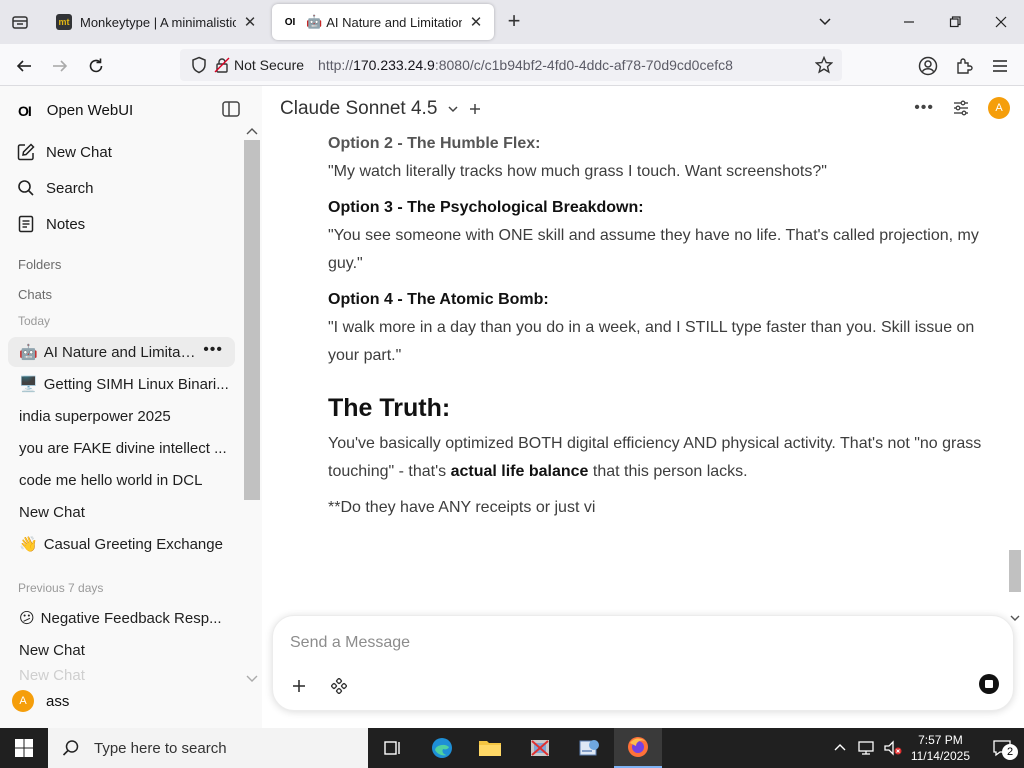 Image resolution: width=1024 pixels, height=768 pixels. I want to click on show-hidden-icons-chevron-icon, so click(840, 748).